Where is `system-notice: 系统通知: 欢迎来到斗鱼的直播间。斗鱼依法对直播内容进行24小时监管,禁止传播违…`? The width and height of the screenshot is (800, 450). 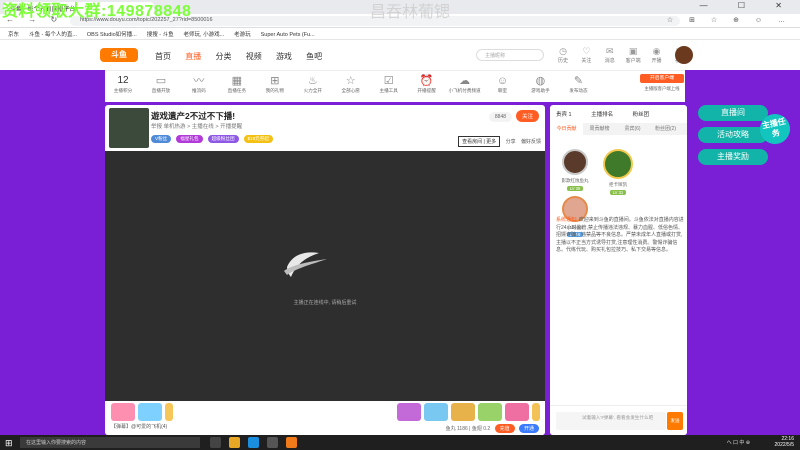 system-notice: 系统通知: 欢迎来到斗鱼的直播间。斗鱼依法对直播内容进行24小时监管,禁止传播违… is located at coordinates (620, 236).